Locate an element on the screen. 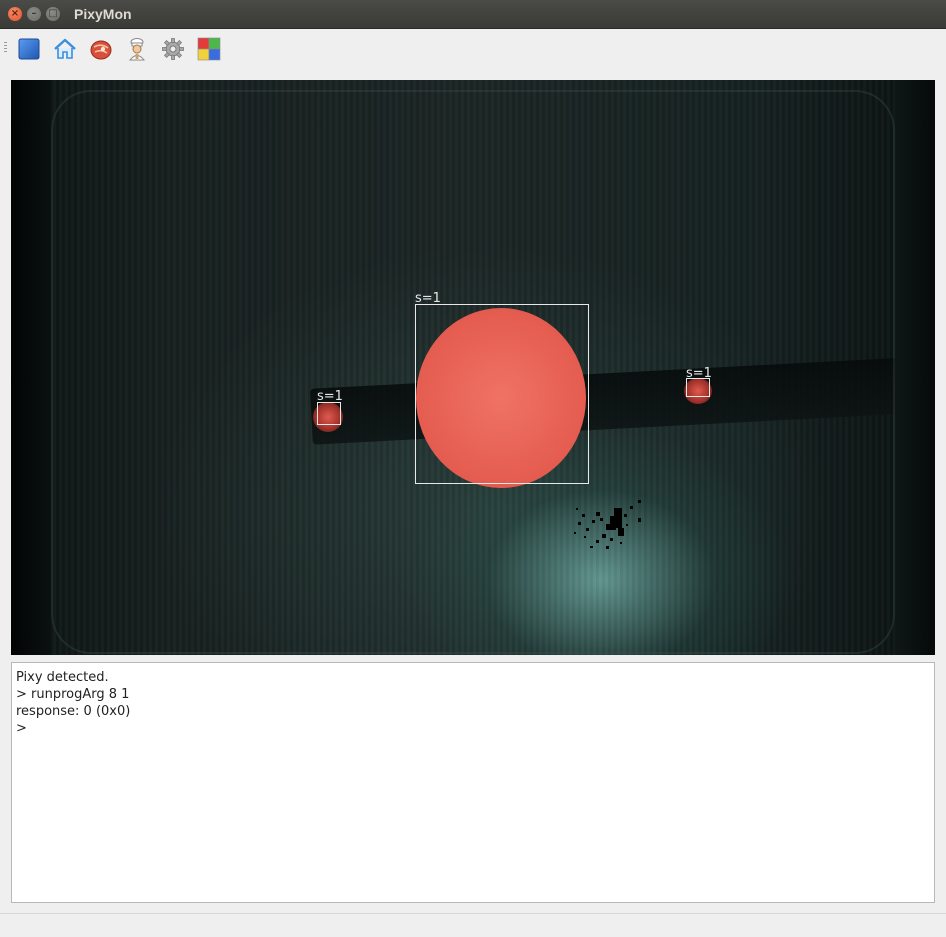 The width and height of the screenshot is (946, 937). window-title: PixyMon is located at coordinates (103, 14).